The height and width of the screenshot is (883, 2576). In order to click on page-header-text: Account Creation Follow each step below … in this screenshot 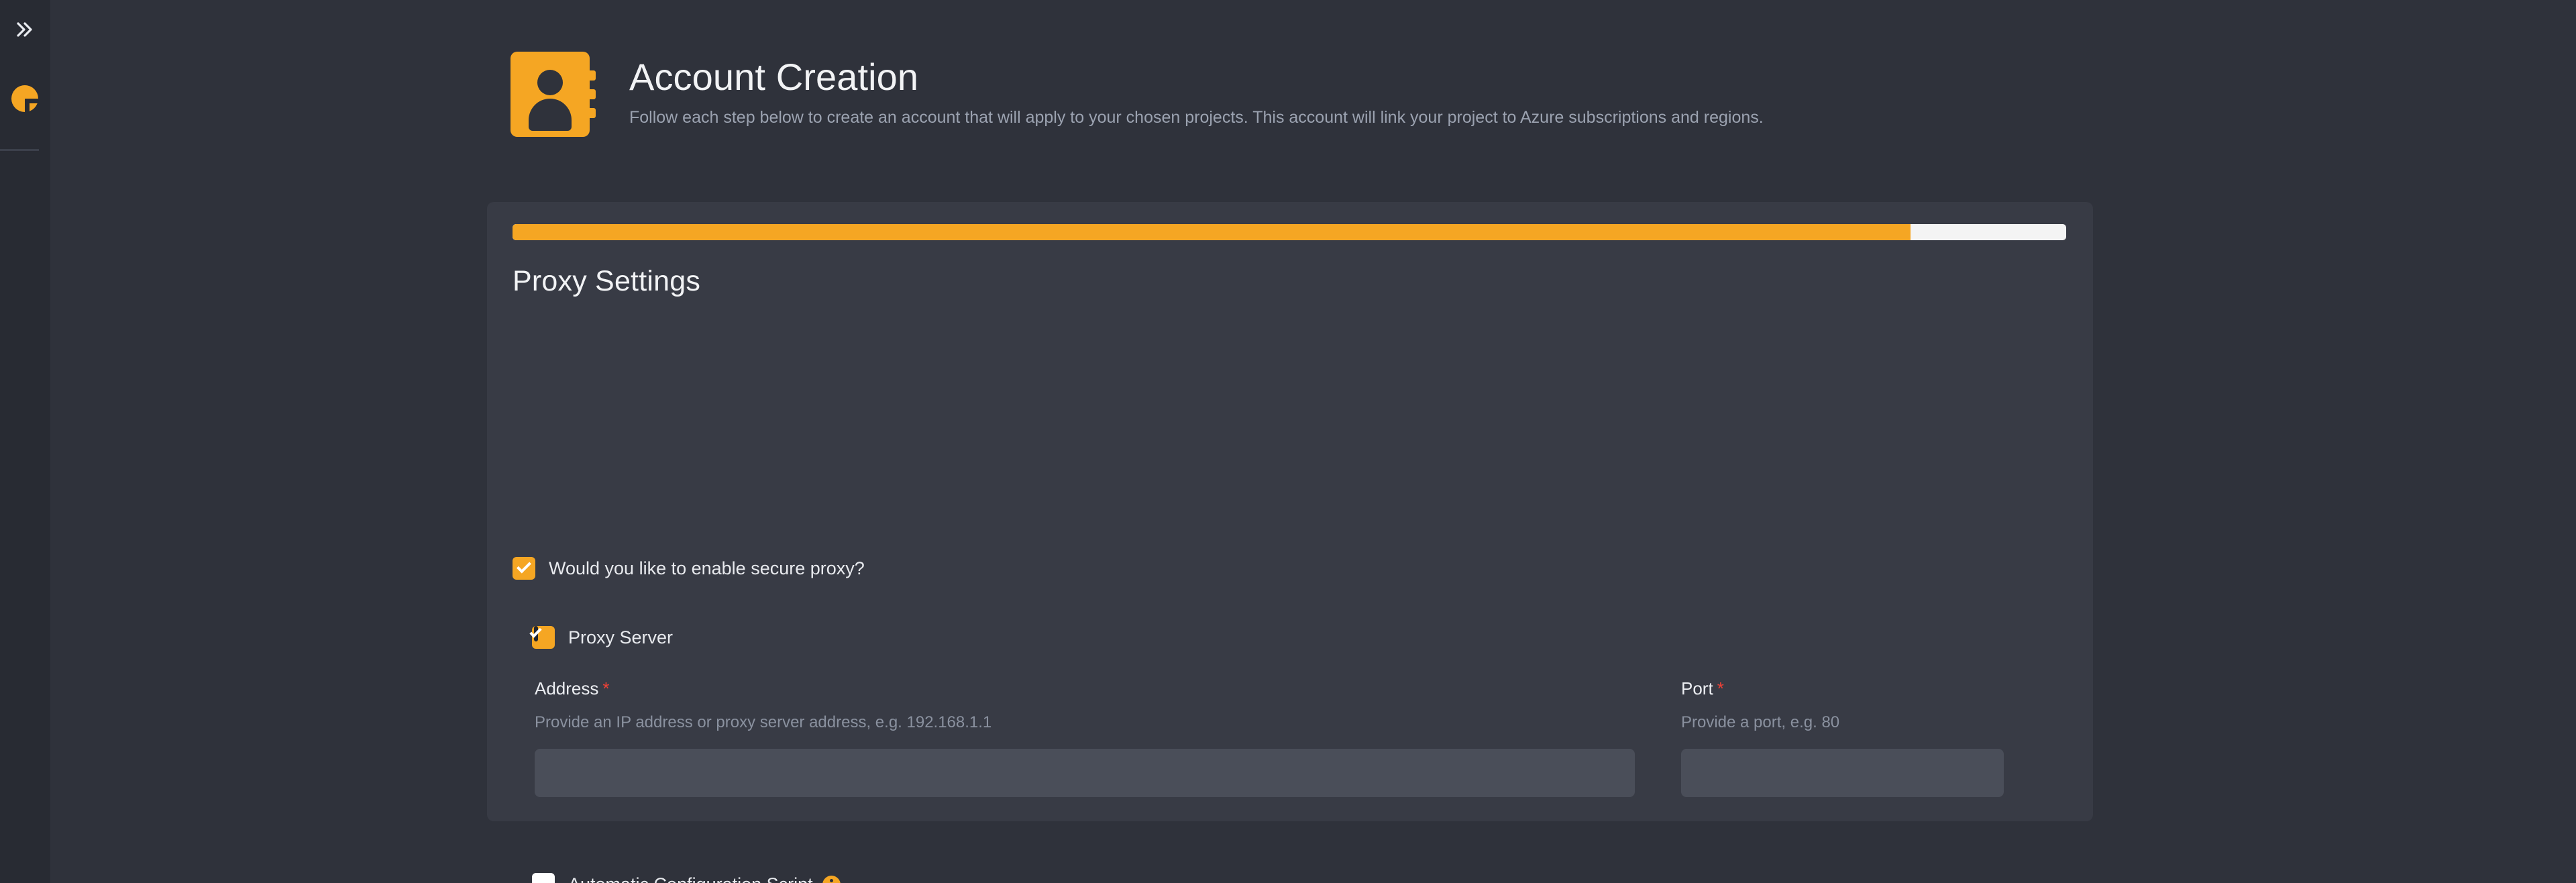, I will do `click(1196, 90)`.